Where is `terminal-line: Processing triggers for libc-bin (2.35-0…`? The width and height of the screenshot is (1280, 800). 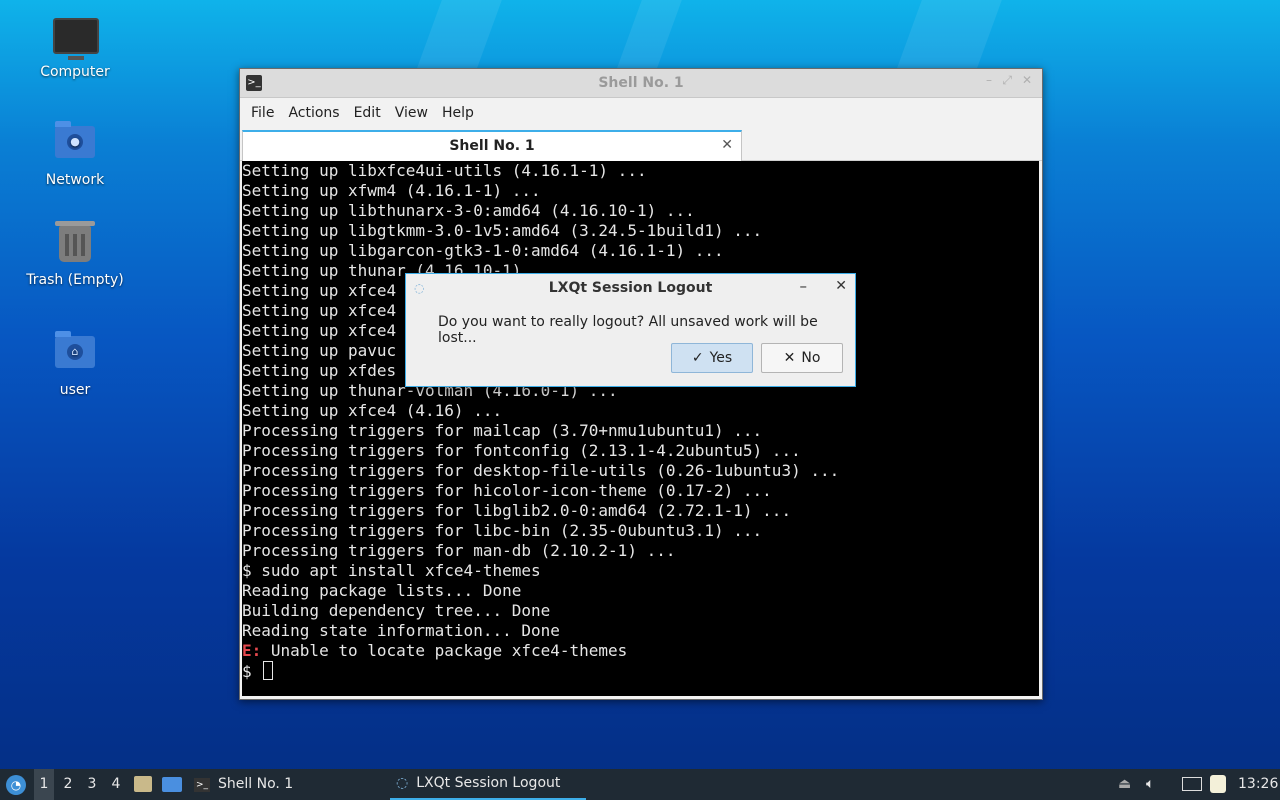
terminal-line: Processing triggers for libc-bin (2.35-0… is located at coordinates (502, 530).